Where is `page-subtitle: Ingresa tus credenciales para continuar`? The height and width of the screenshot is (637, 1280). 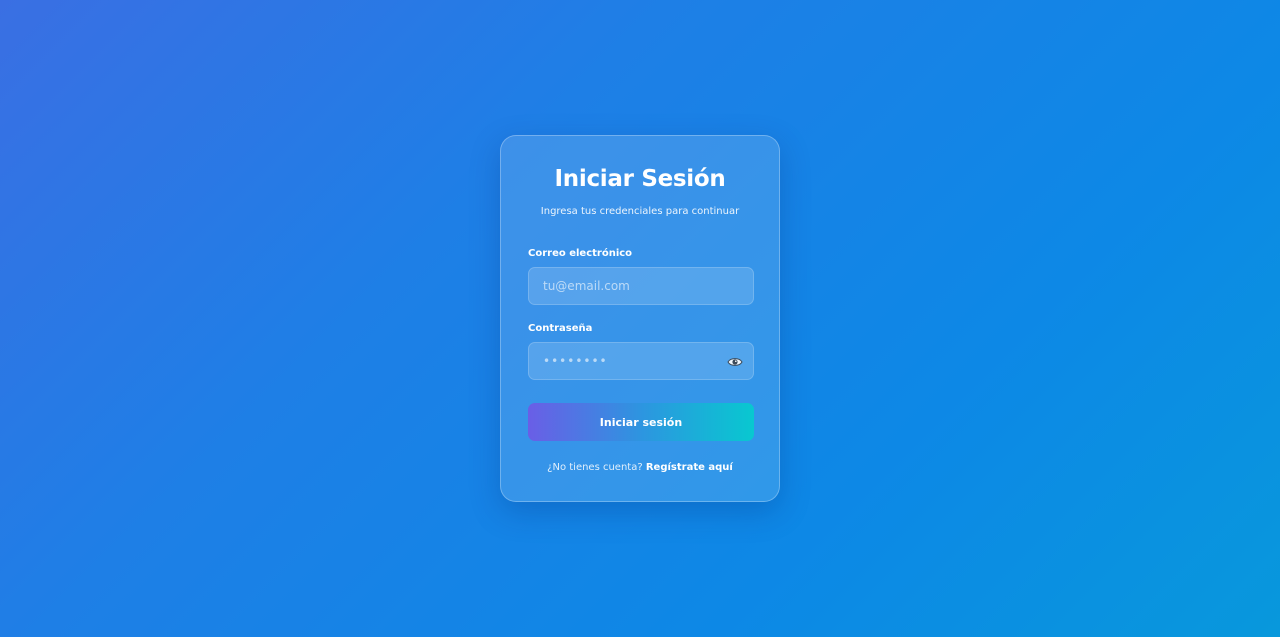 page-subtitle: Ingresa tus credenciales para continuar is located at coordinates (640, 211).